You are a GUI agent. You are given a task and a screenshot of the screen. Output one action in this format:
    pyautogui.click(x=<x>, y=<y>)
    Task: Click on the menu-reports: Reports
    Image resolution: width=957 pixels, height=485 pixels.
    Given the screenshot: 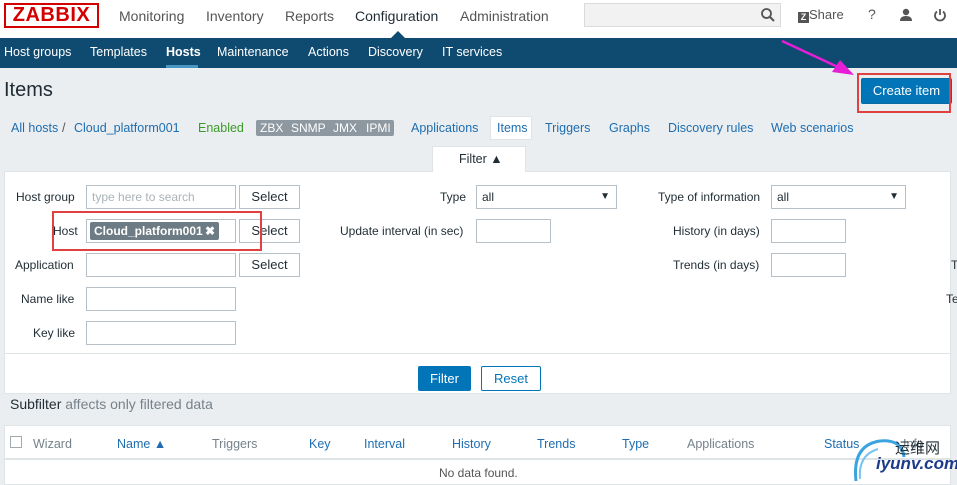 What is the action you would take?
    pyautogui.click(x=309, y=16)
    